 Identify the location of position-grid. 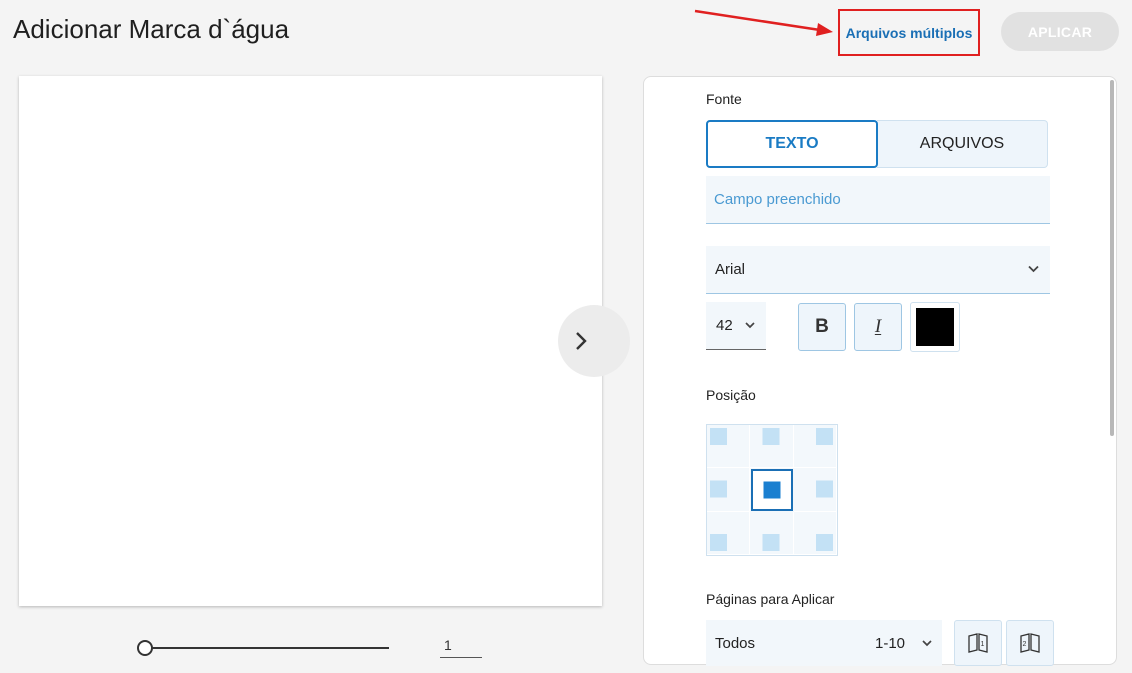
(772, 490).